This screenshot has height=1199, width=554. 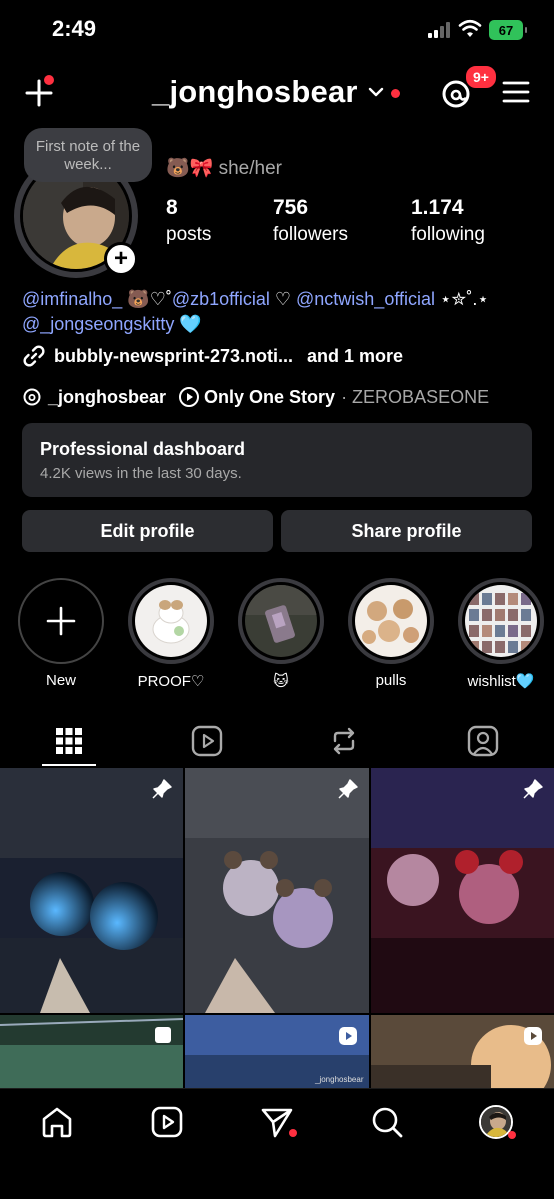 I want to click on chevron-down-icon, so click(x=376, y=92).